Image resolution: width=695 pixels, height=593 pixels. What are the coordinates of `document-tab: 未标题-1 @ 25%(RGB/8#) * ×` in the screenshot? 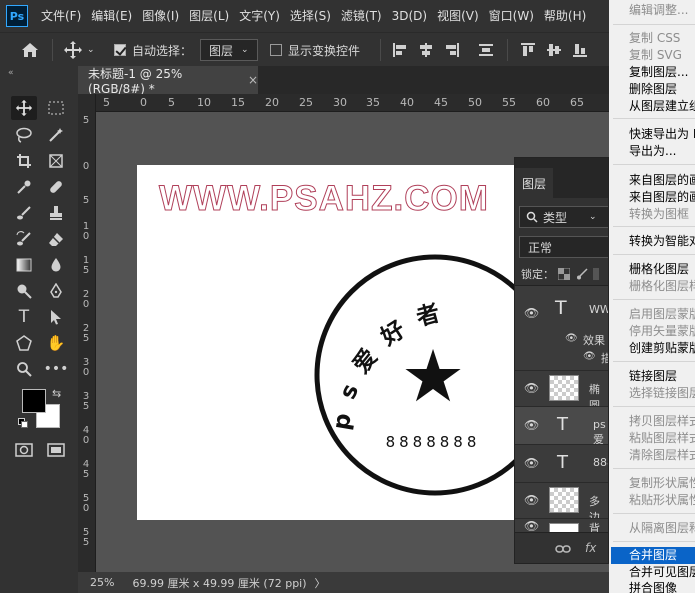 It's located at (168, 81).